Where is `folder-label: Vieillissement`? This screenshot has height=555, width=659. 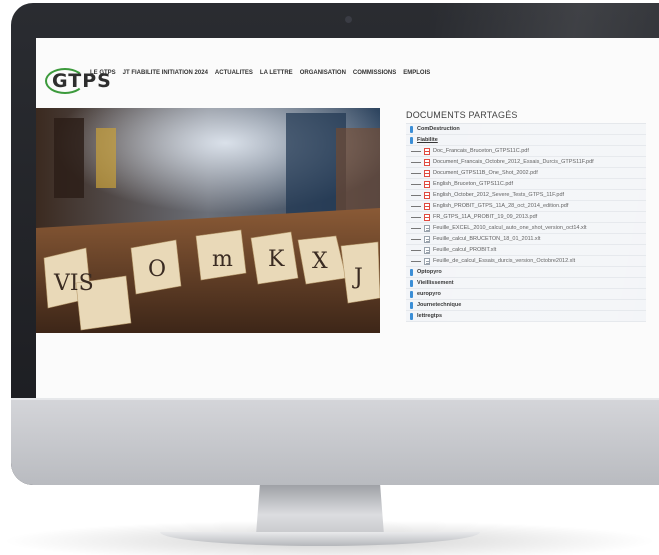 folder-label: Vieillissement is located at coordinates (435, 283).